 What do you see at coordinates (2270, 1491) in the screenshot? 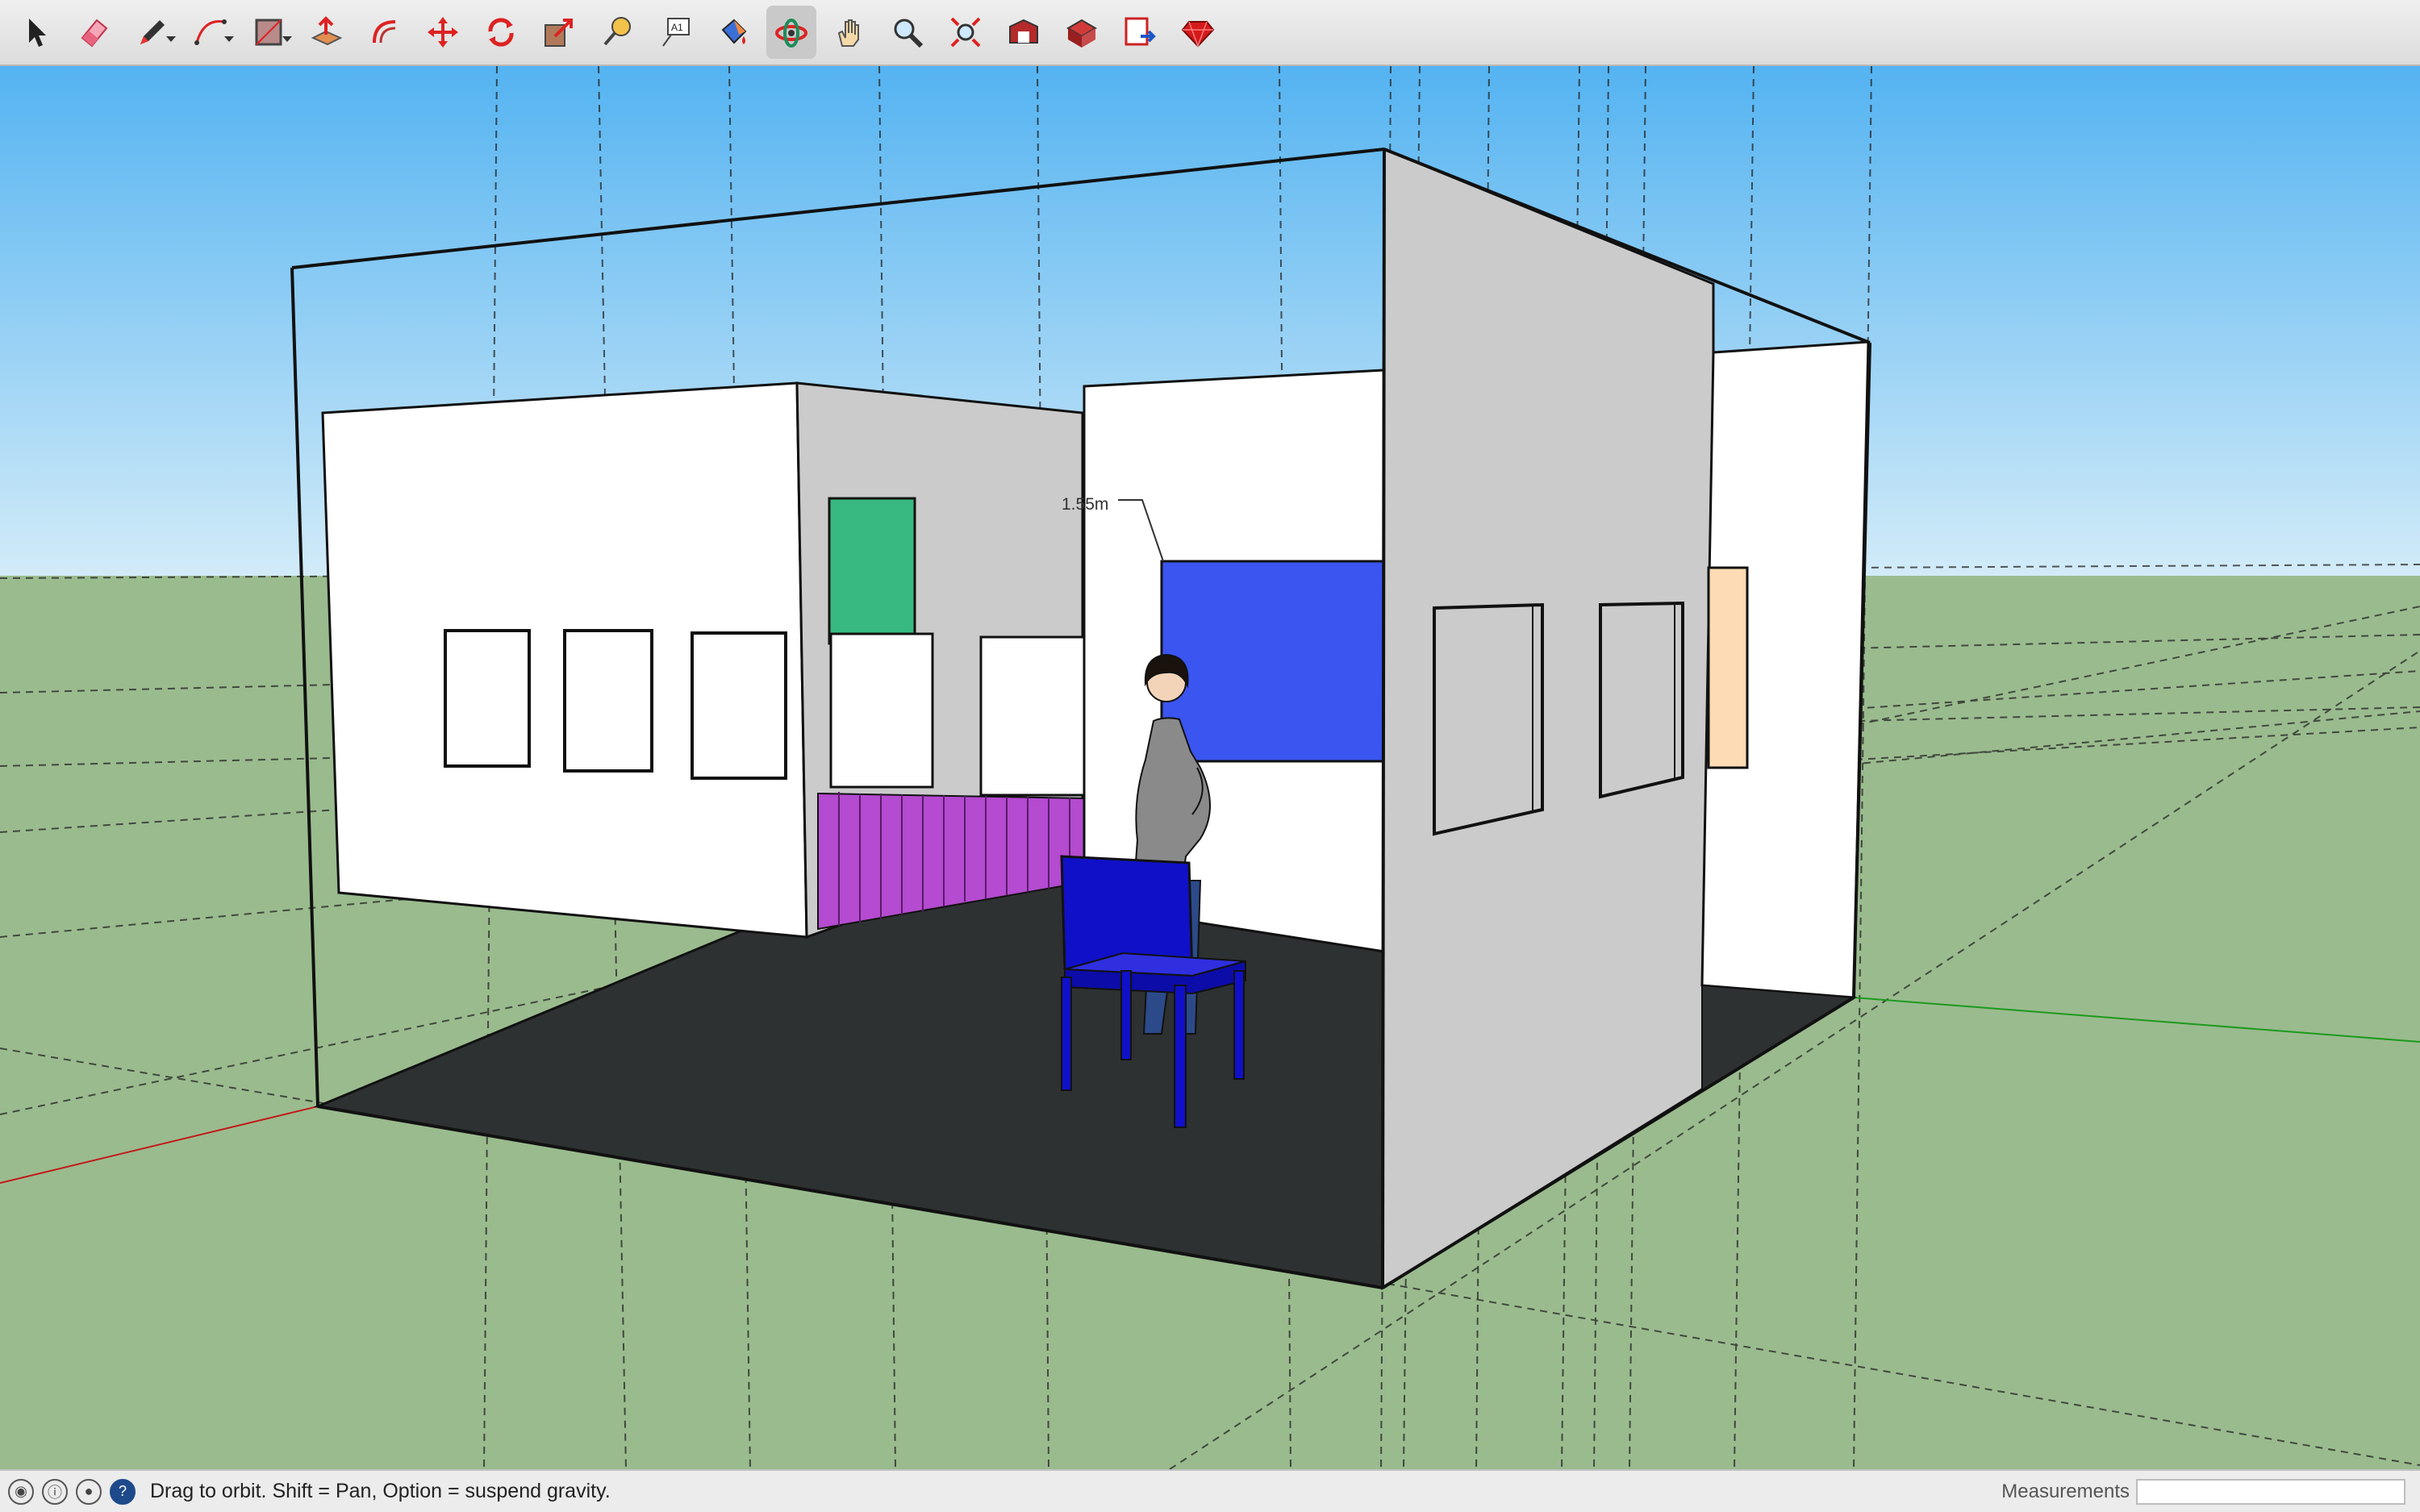
I see `measurements-input` at bounding box center [2270, 1491].